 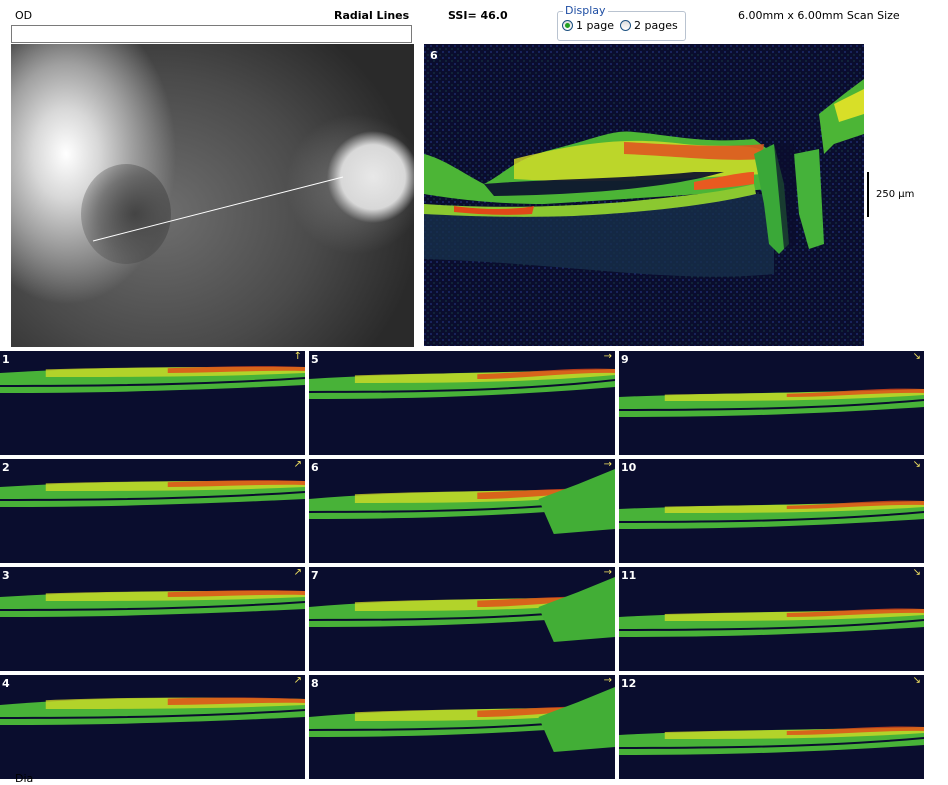 What do you see at coordinates (629, 575) in the screenshot?
I see `oct-thumbnail-number: 11` at bounding box center [629, 575].